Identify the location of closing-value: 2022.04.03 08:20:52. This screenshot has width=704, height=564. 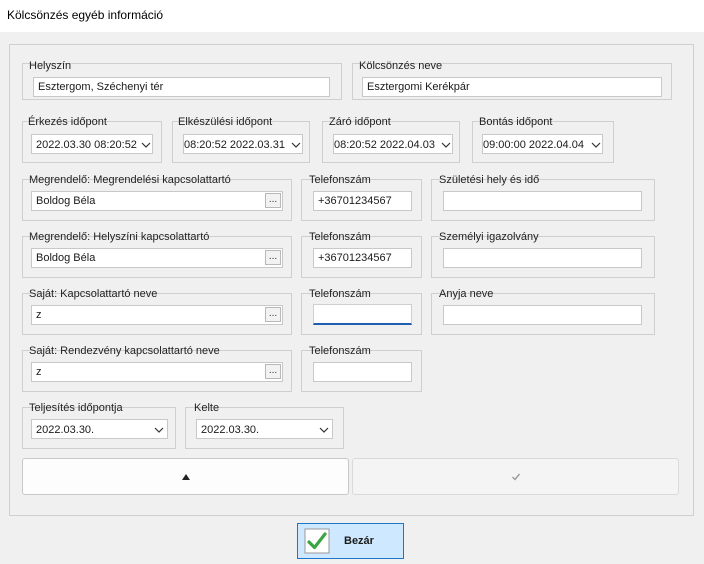
(384, 145).